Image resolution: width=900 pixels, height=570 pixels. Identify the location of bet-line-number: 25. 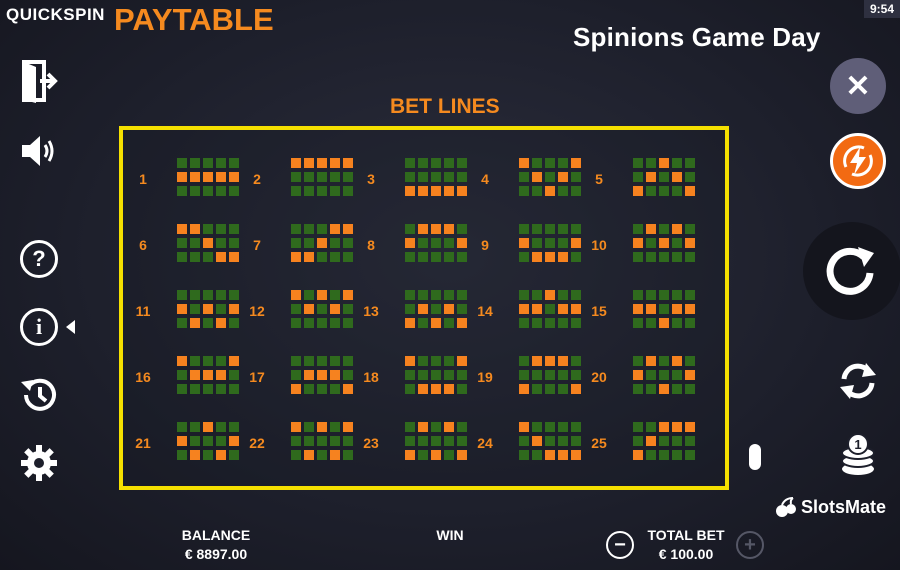
(599, 443).